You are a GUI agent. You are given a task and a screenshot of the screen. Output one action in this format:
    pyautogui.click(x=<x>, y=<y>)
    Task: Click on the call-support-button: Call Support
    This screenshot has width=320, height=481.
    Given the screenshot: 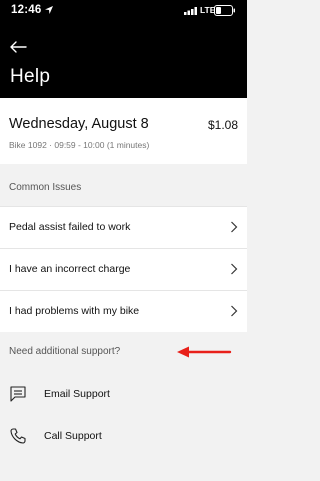 What is the action you would take?
    pyautogui.click(x=123, y=437)
    